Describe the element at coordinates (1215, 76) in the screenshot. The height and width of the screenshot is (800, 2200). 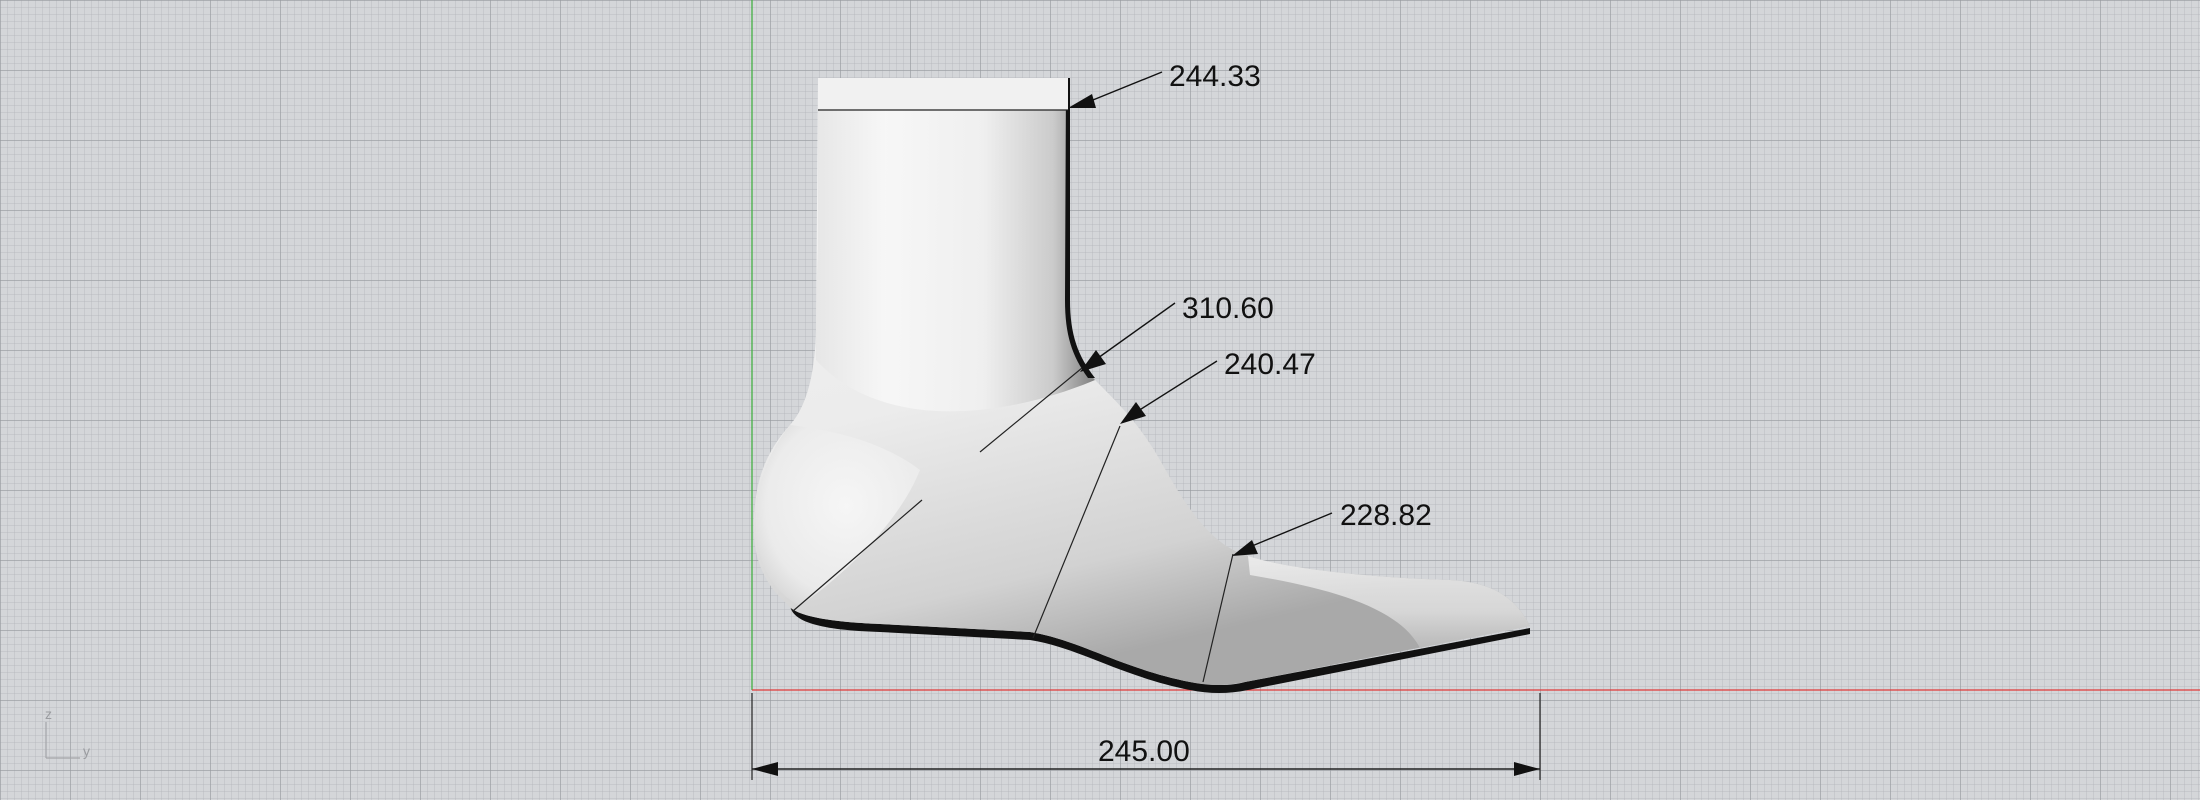
I see `dimension-label: 244.33` at that location.